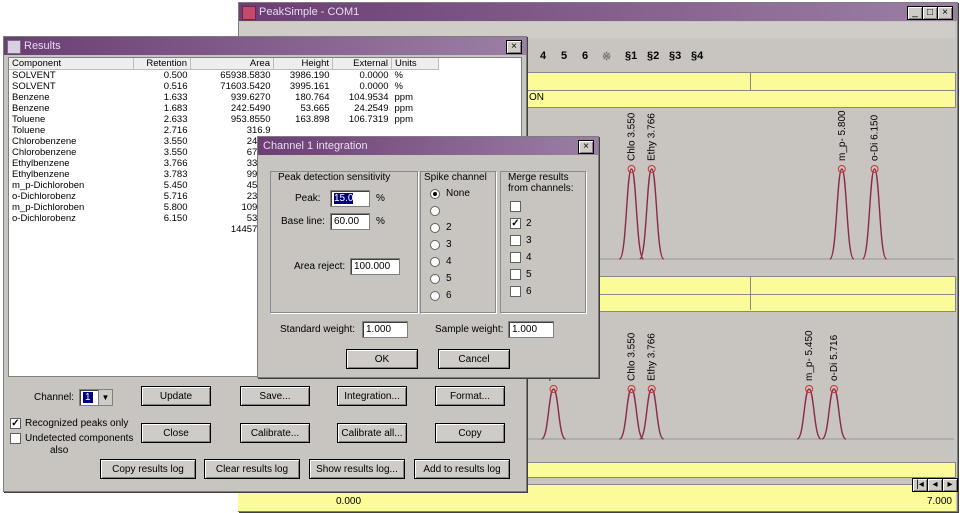 The width and height of the screenshot is (960, 513). Describe the element at coordinates (14, 47) in the screenshot. I see `results-window-icon` at that location.